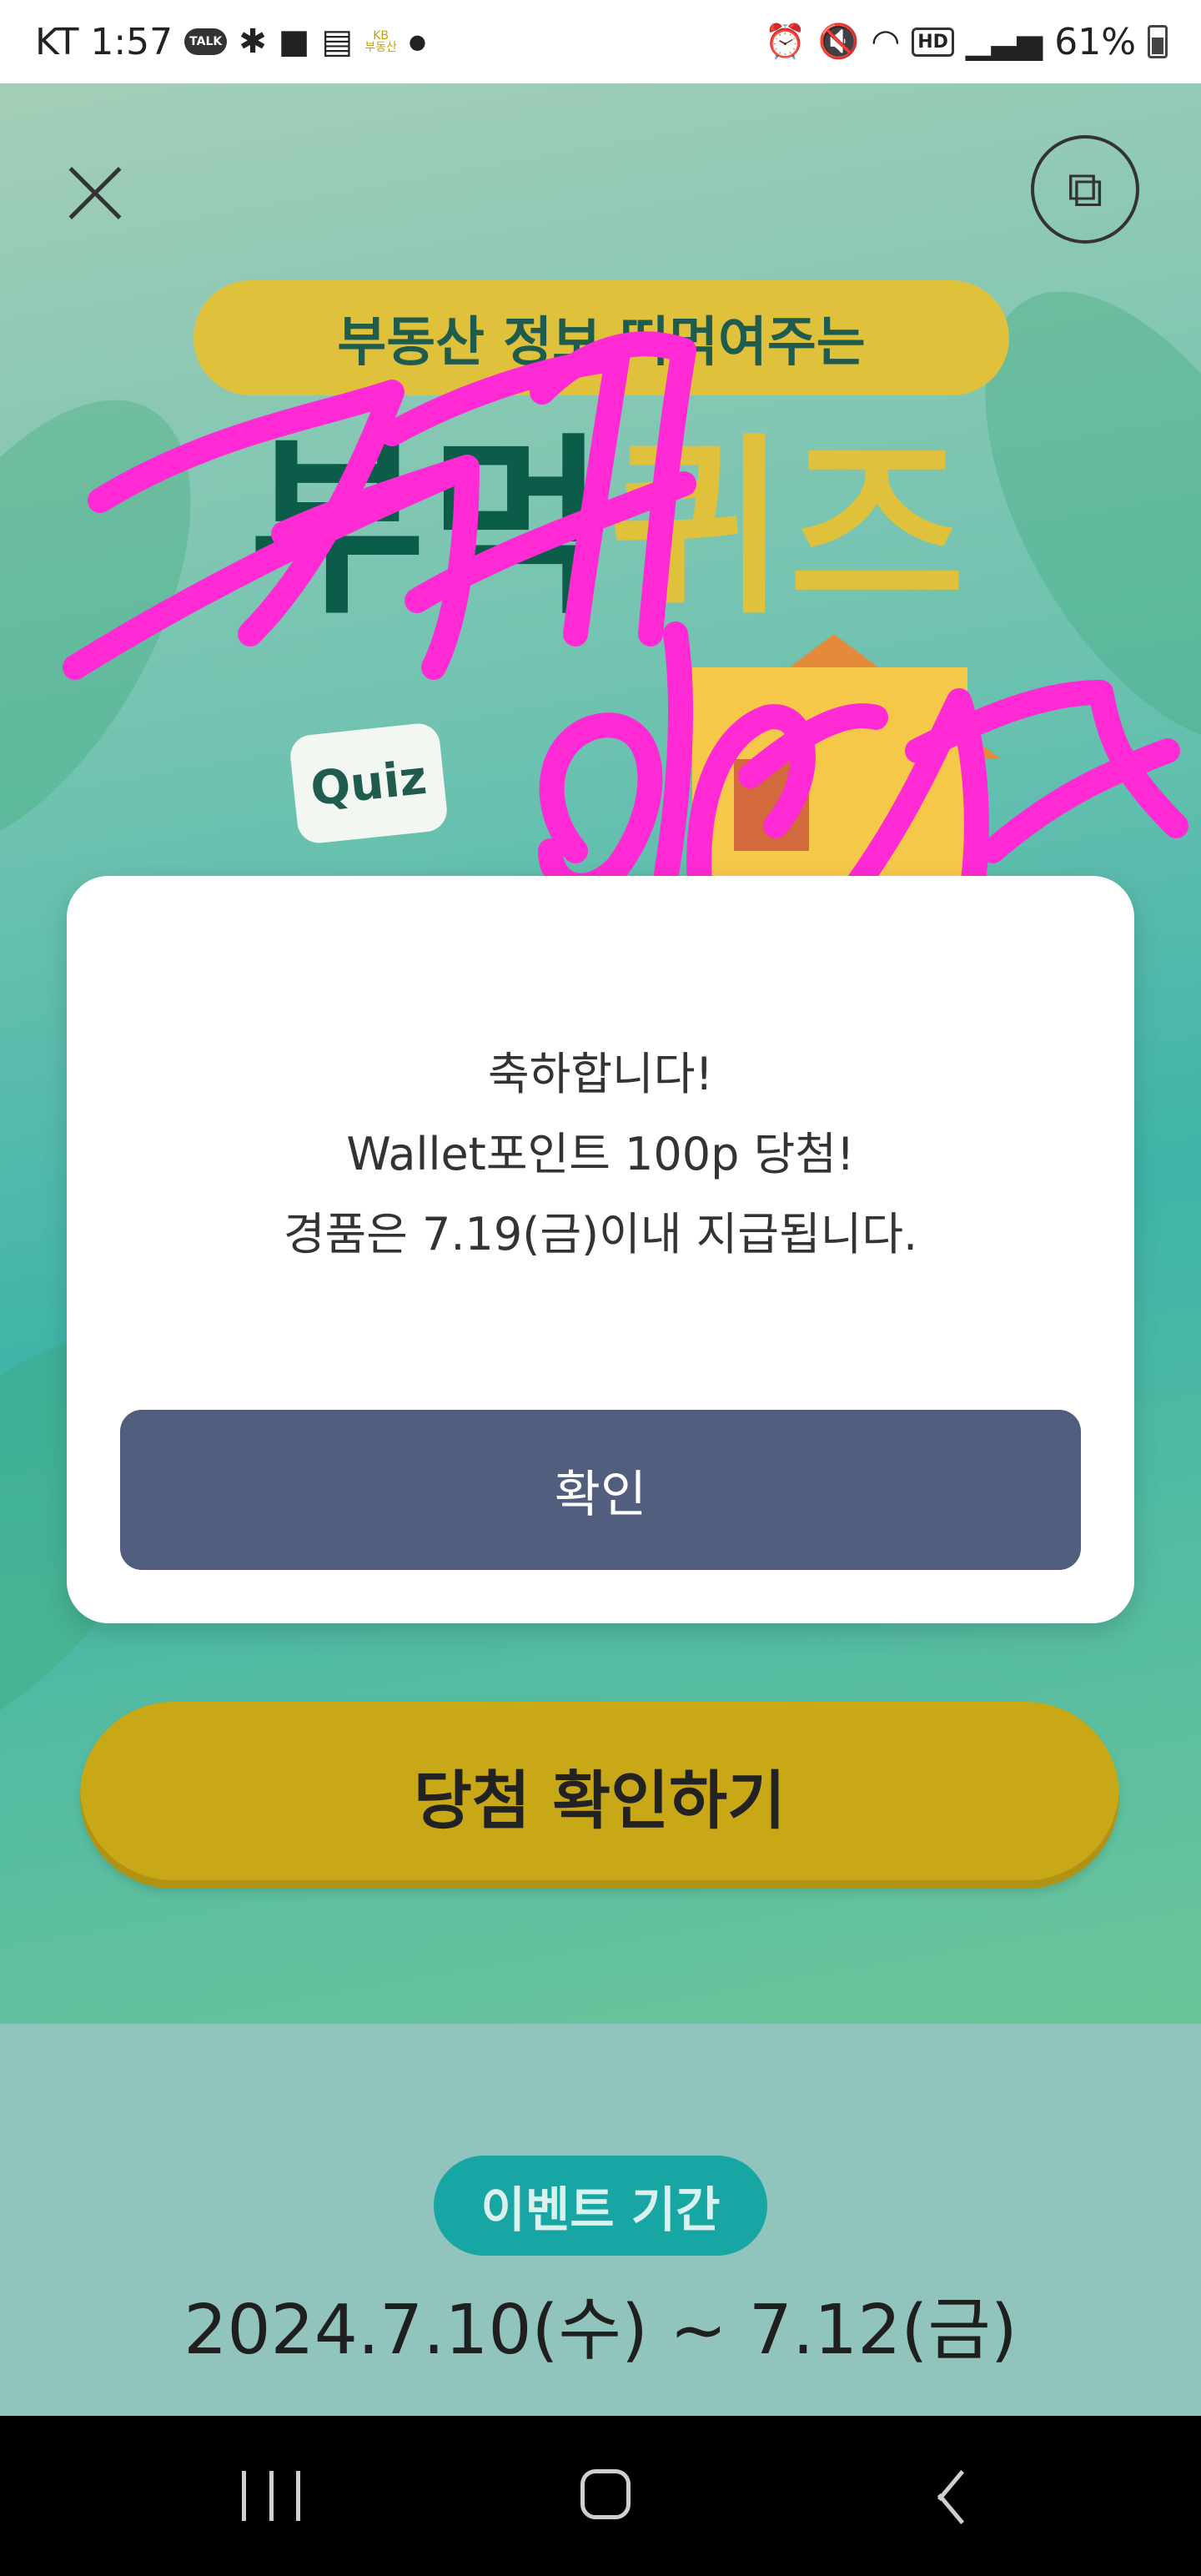 Image resolution: width=1201 pixels, height=2576 pixels. What do you see at coordinates (949, 2496) in the screenshot?
I see `back-icon` at bounding box center [949, 2496].